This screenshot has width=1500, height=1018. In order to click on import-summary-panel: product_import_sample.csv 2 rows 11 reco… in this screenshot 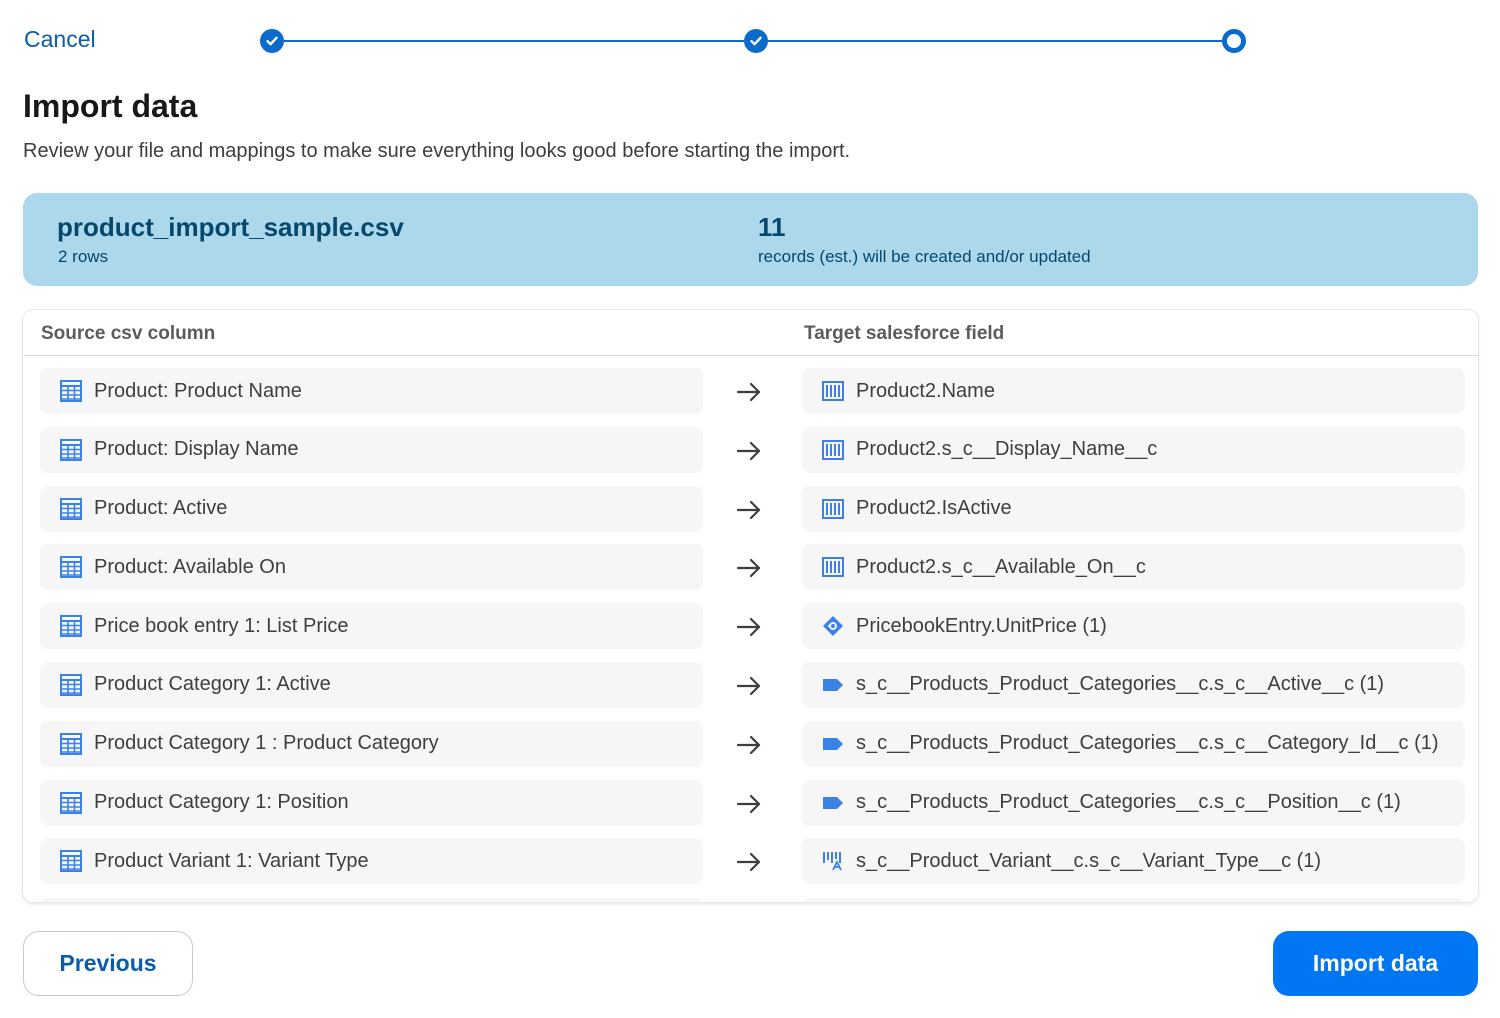, I will do `click(750, 239)`.